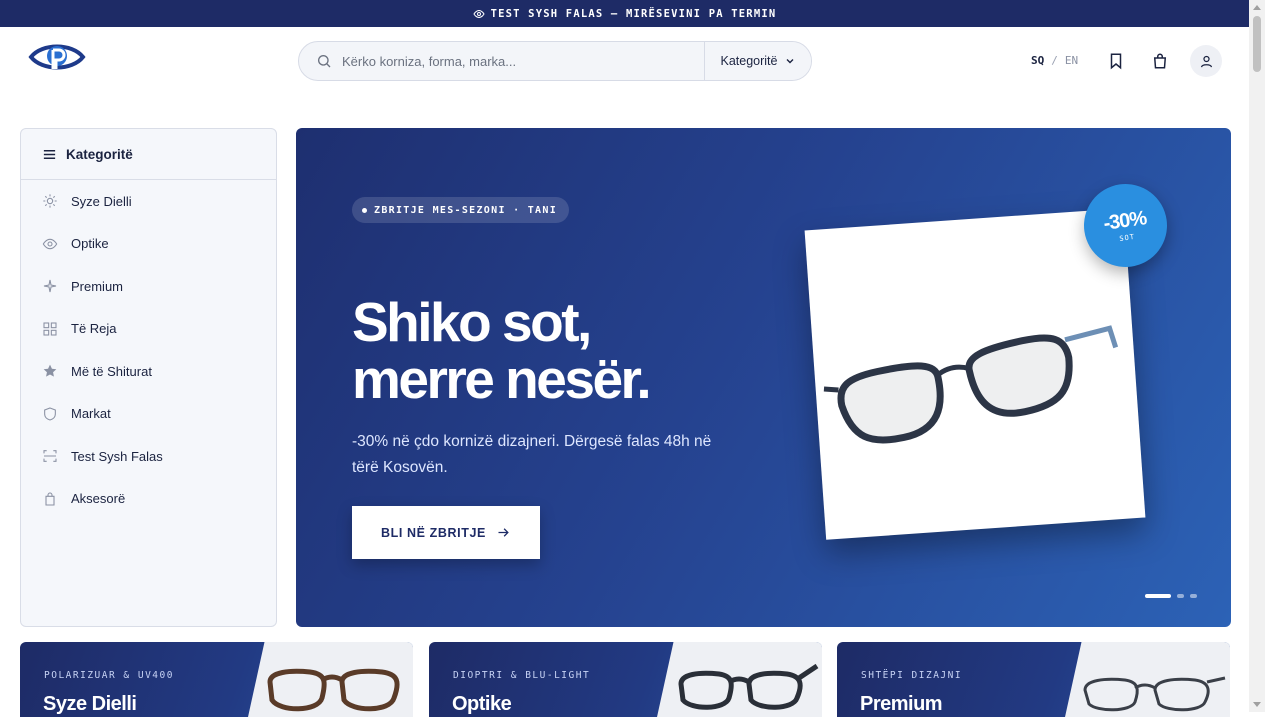 This screenshot has width=1265, height=717. What do you see at coordinates (148, 154) in the screenshot?
I see `sidebar-header: Kategoritë` at bounding box center [148, 154].